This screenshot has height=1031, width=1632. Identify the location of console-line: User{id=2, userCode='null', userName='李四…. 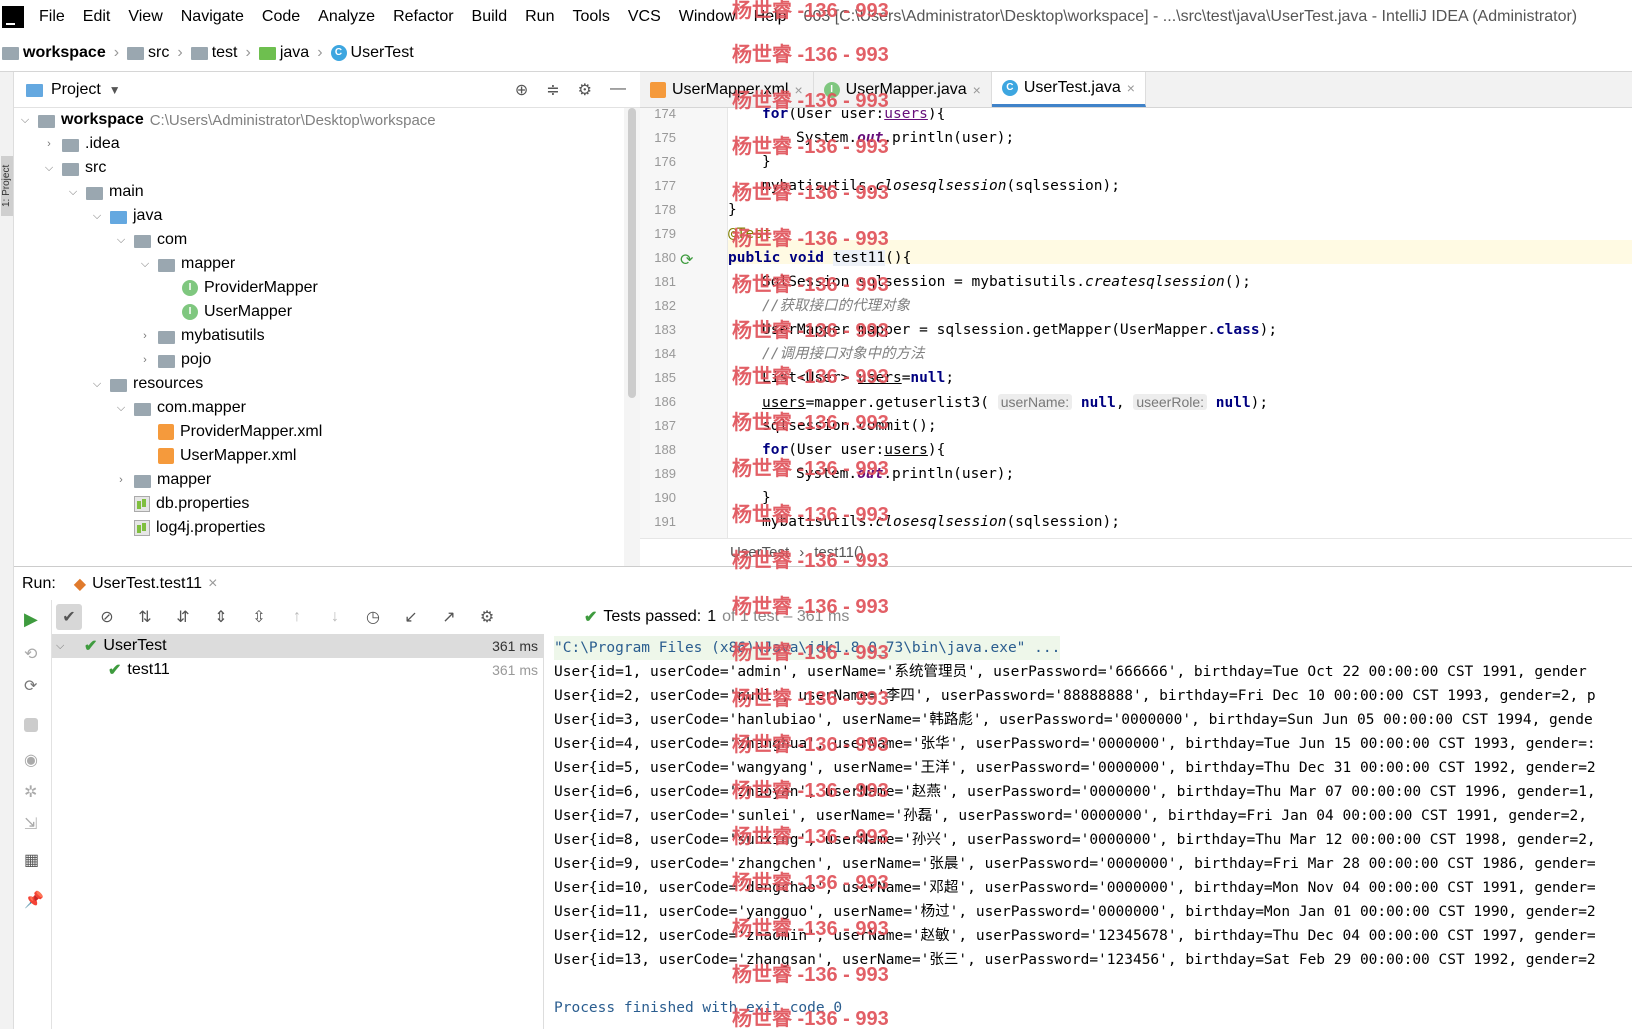
(1075, 696).